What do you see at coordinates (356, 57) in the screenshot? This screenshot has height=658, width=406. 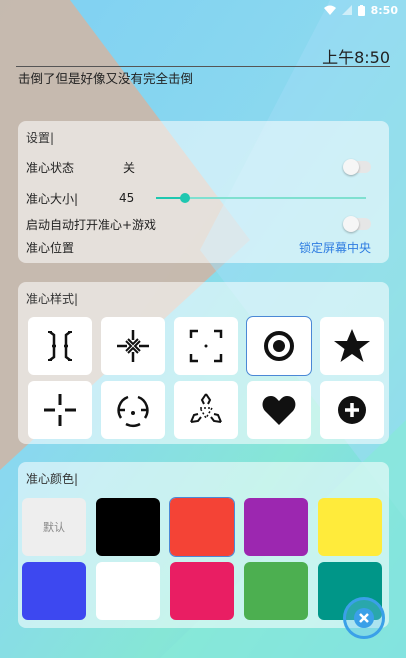 I see `header-clock: 上午8:50` at bounding box center [356, 57].